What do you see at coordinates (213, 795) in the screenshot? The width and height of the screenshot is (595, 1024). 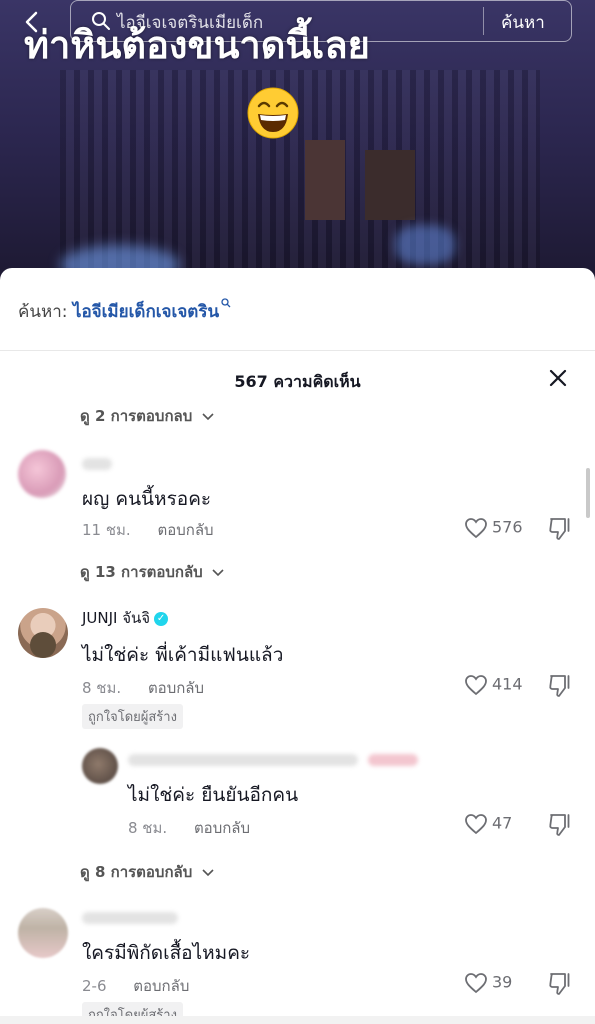 I see `comment-text: ไม่ใช่ค่ะ ยืนยันอีกคน` at bounding box center [213, 795].